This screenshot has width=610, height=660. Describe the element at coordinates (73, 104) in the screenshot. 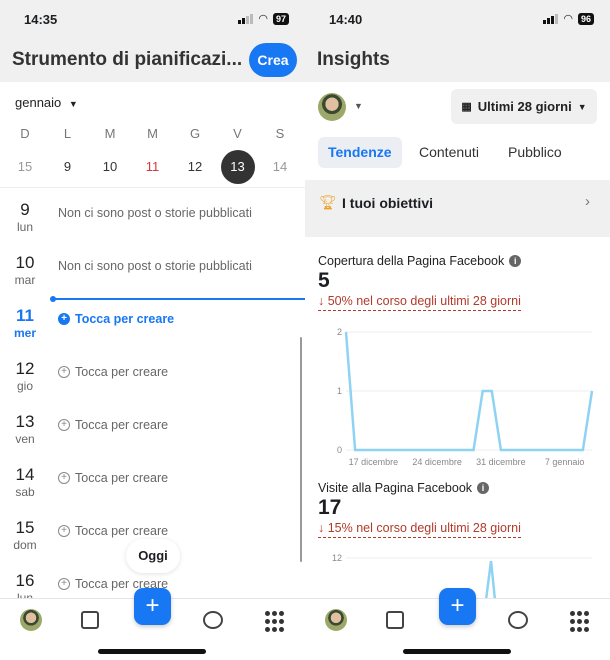

I see `chevron-down-icon: ▼` at that location.